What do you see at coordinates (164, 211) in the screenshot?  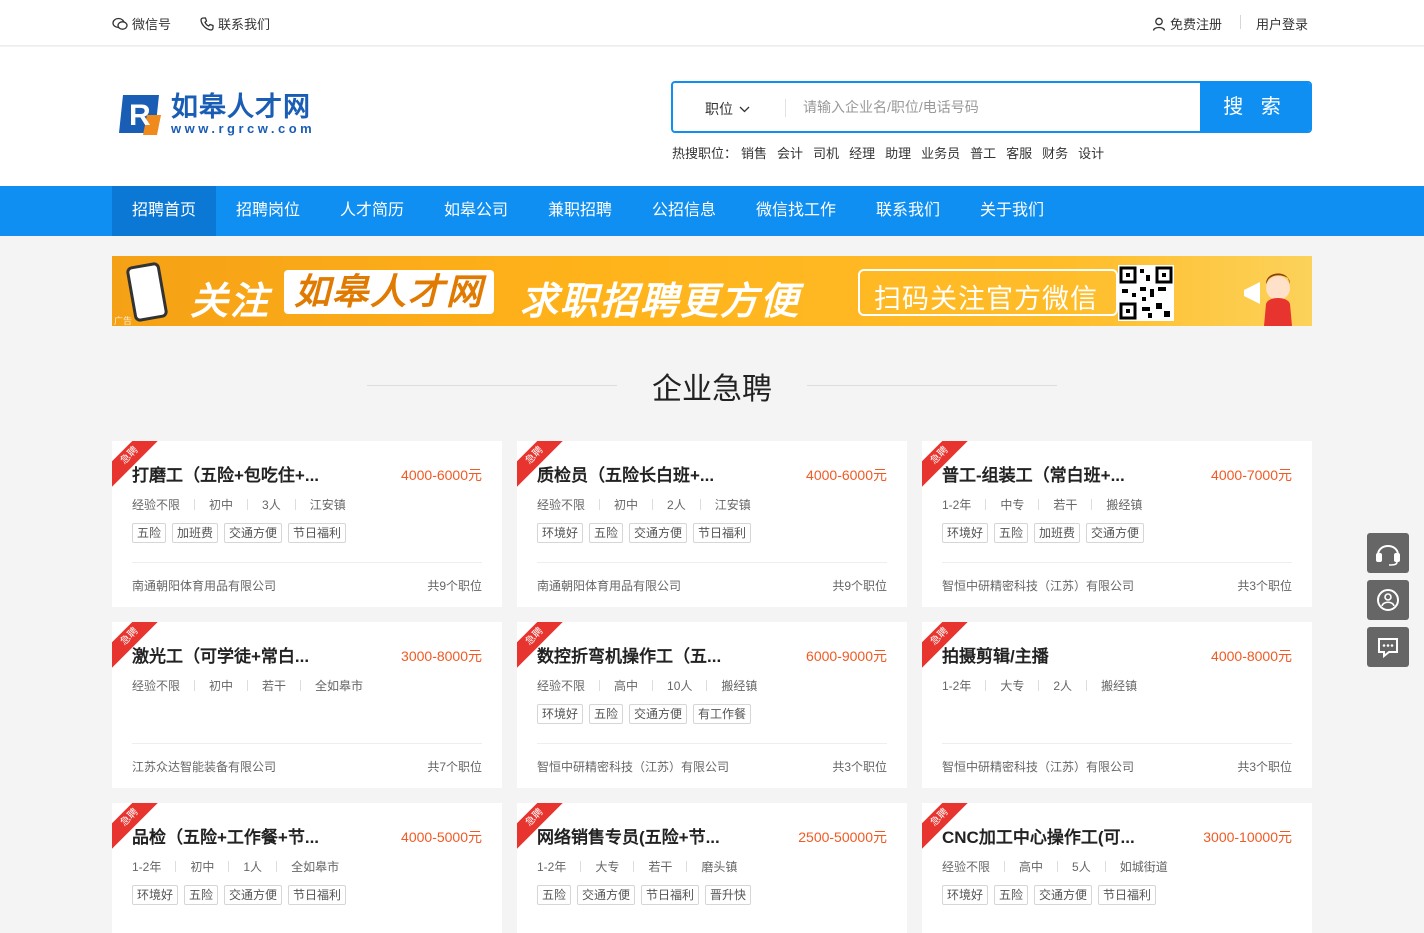 I see `nav-home: 招聘首页` at bounding box center [164, 211].